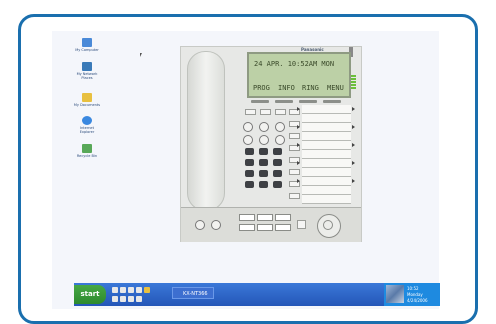  I want to click on my-network-places-icon, so click(87, 66).